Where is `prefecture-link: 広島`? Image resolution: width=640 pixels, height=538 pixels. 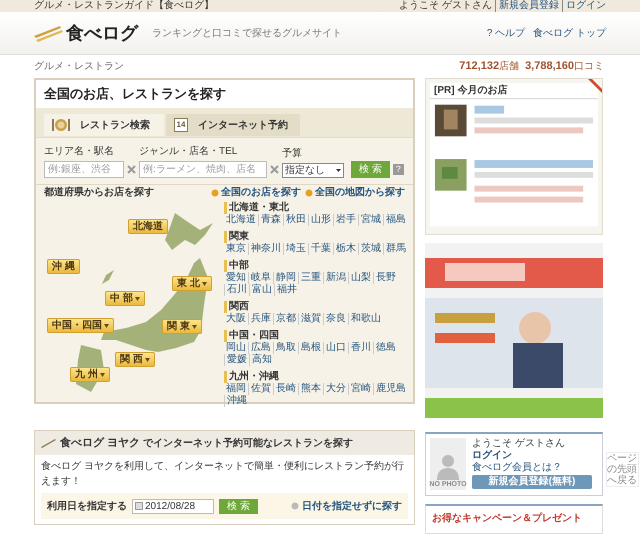 prefecture-link: 広島 is located at coordinates (260, 348).